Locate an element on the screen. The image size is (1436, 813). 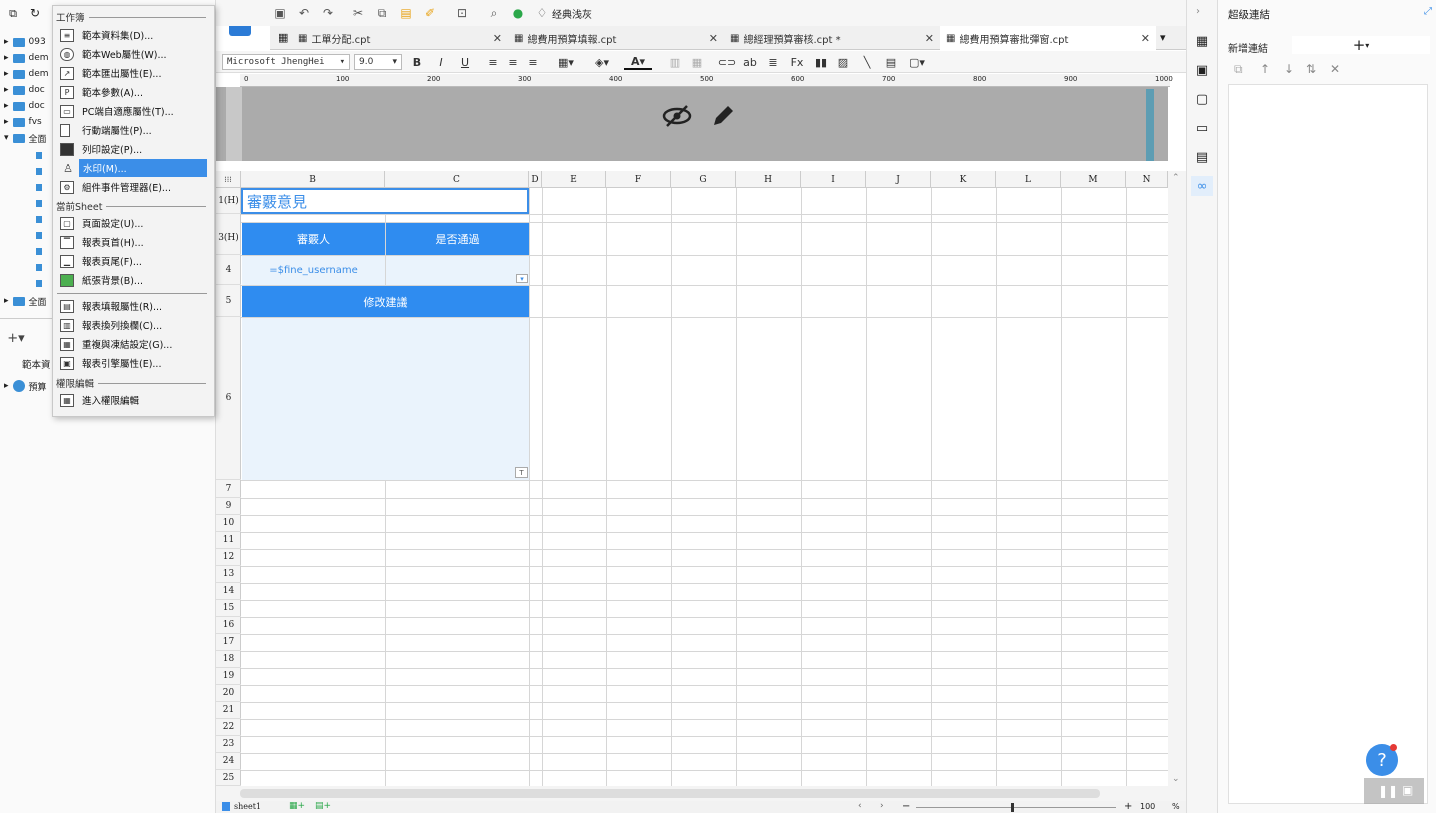
suggestion-header-cell: 修改建議 is located at coordinates (385, 301).